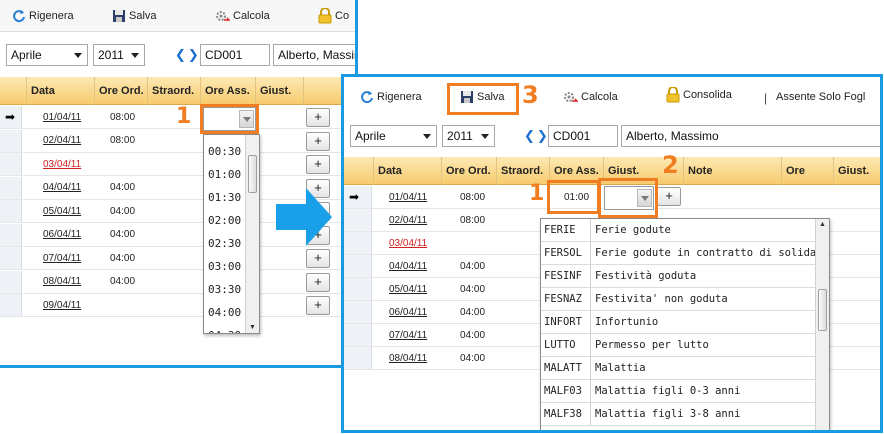 This screenshot has height=434, width=884. I want to click on date-link: 09/04/11, so click(62, 305).